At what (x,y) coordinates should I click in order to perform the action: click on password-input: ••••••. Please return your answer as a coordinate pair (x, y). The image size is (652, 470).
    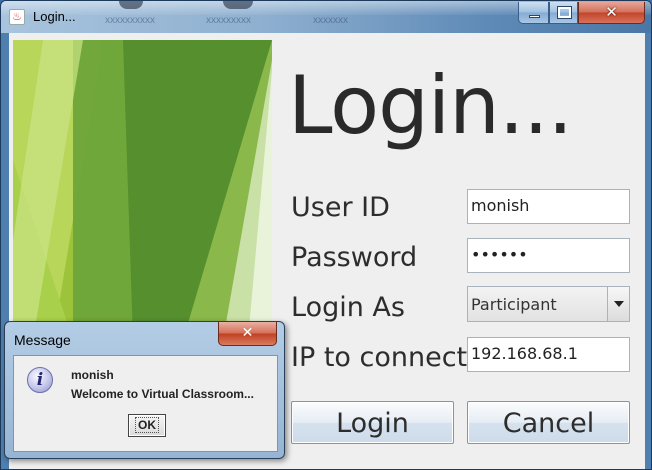
    Looking at the image, I should click on (548, 255).